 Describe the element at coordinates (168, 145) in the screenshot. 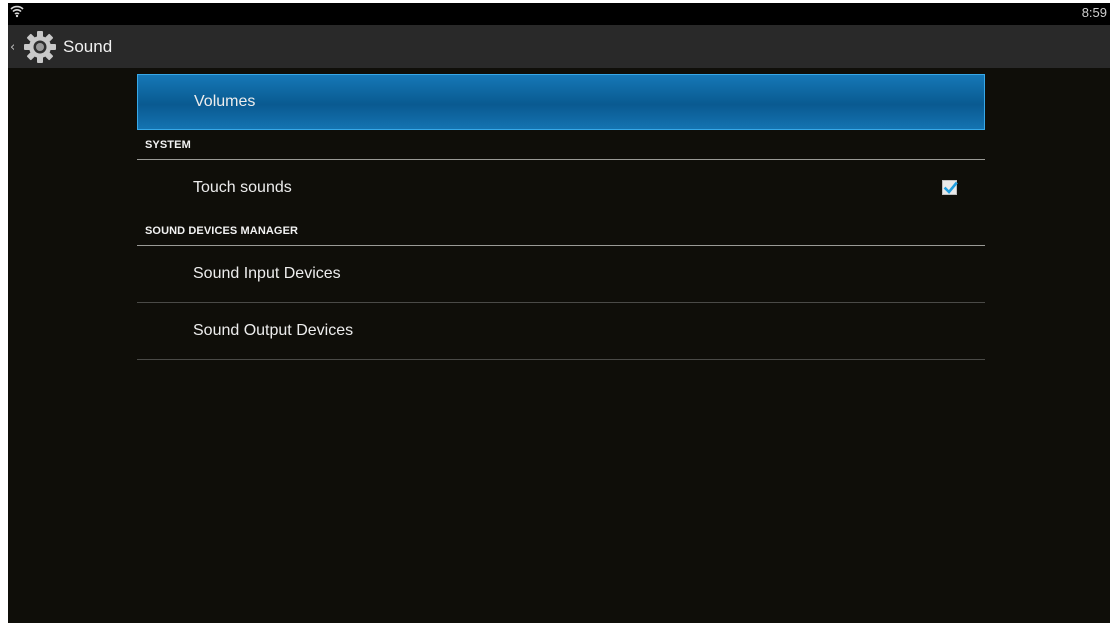

I see `system-header-label: SYSTEM` at that location.